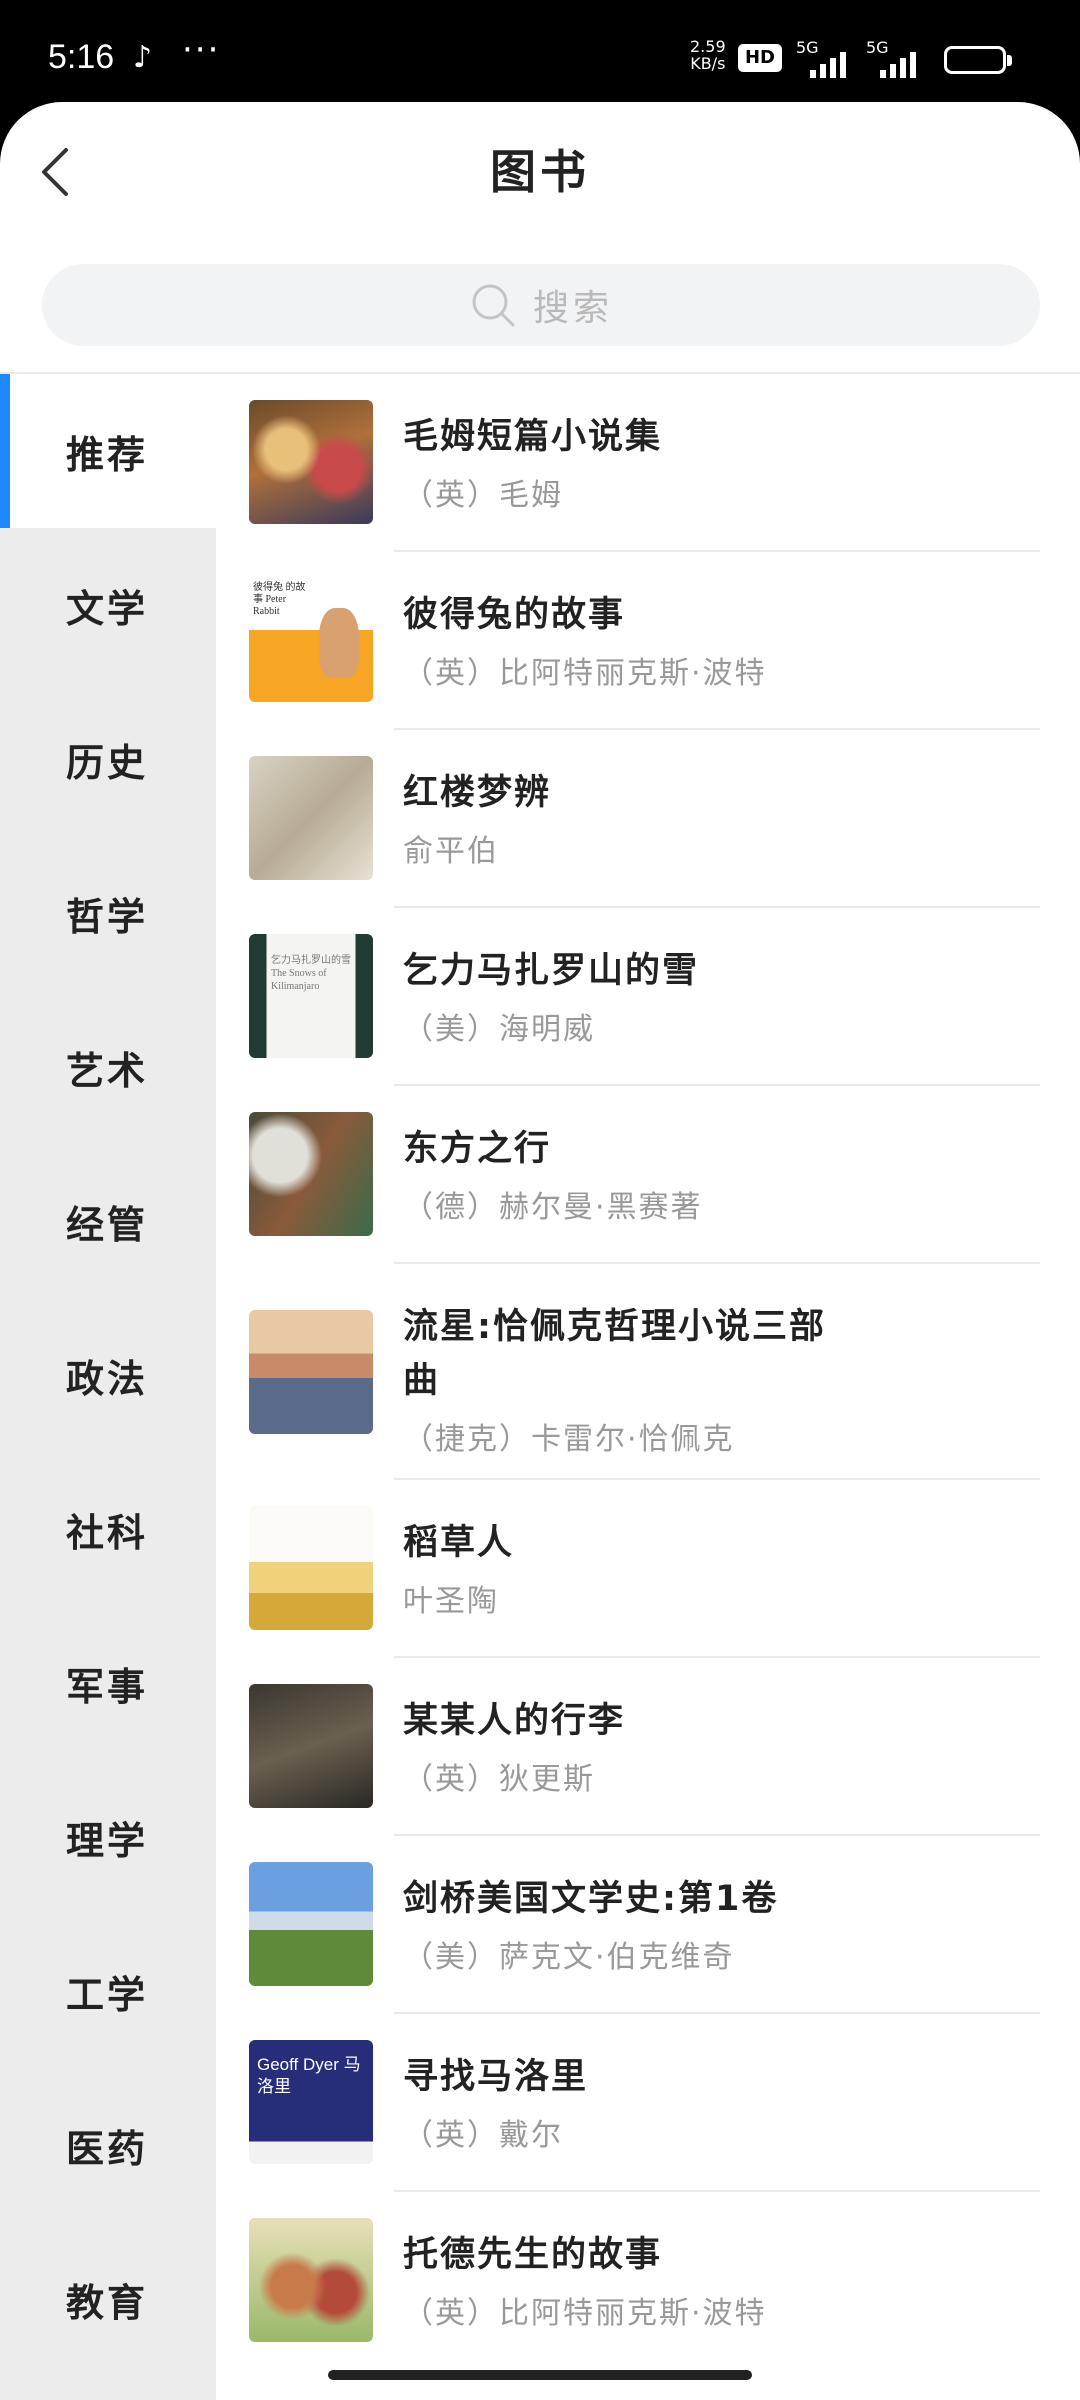 This screenshot has height=2400, width=1080. What do you see at coordinates (978, 60) in the screenshot?
I see `battery-icon` at bounding box center [978, 60].